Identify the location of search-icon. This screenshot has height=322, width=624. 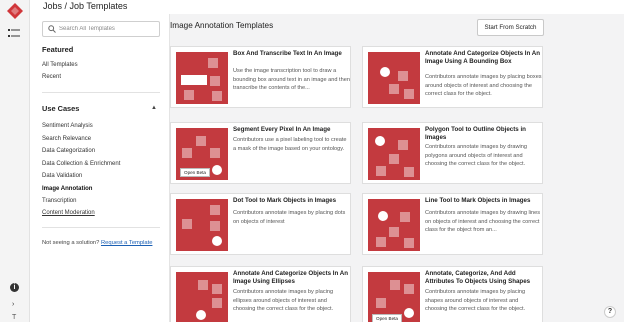
(52, 29).